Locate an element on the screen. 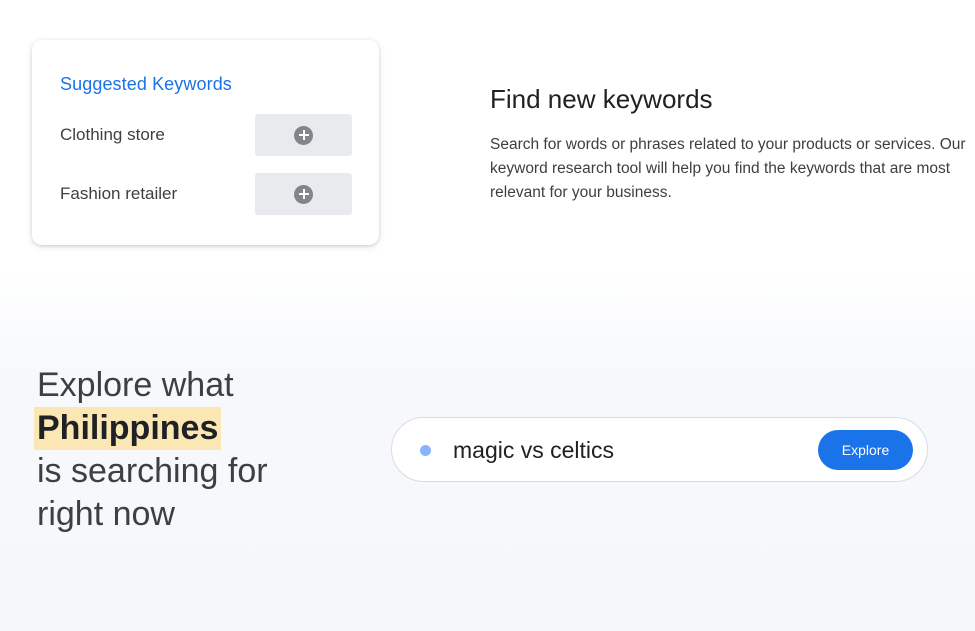 This screenshot has height=631, width=975. explore-heading-line: Explore what is located at coordinates (135, 385).